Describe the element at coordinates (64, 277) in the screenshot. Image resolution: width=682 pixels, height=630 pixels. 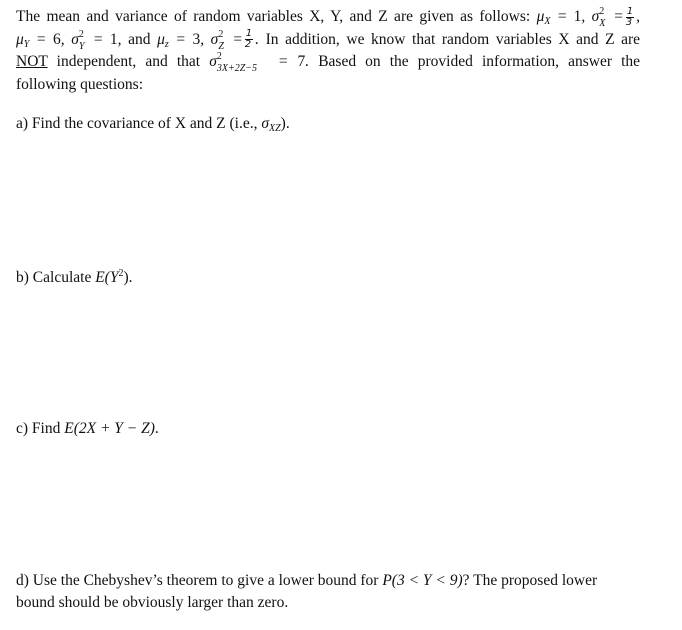
I see `question-text: Calculate` at that location.